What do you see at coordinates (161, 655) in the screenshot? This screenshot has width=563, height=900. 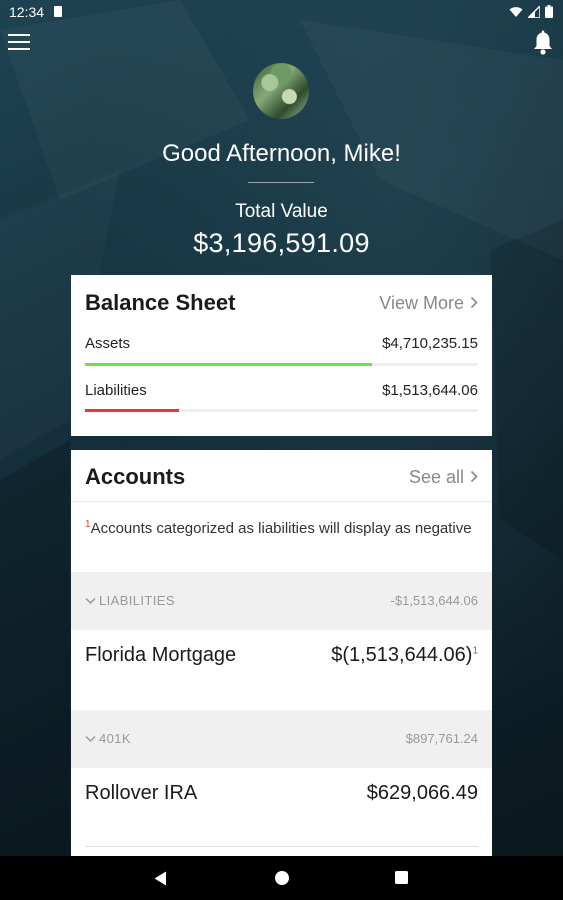 I see `account-name: Florida Mortgage` at bounding box center [161, 655].